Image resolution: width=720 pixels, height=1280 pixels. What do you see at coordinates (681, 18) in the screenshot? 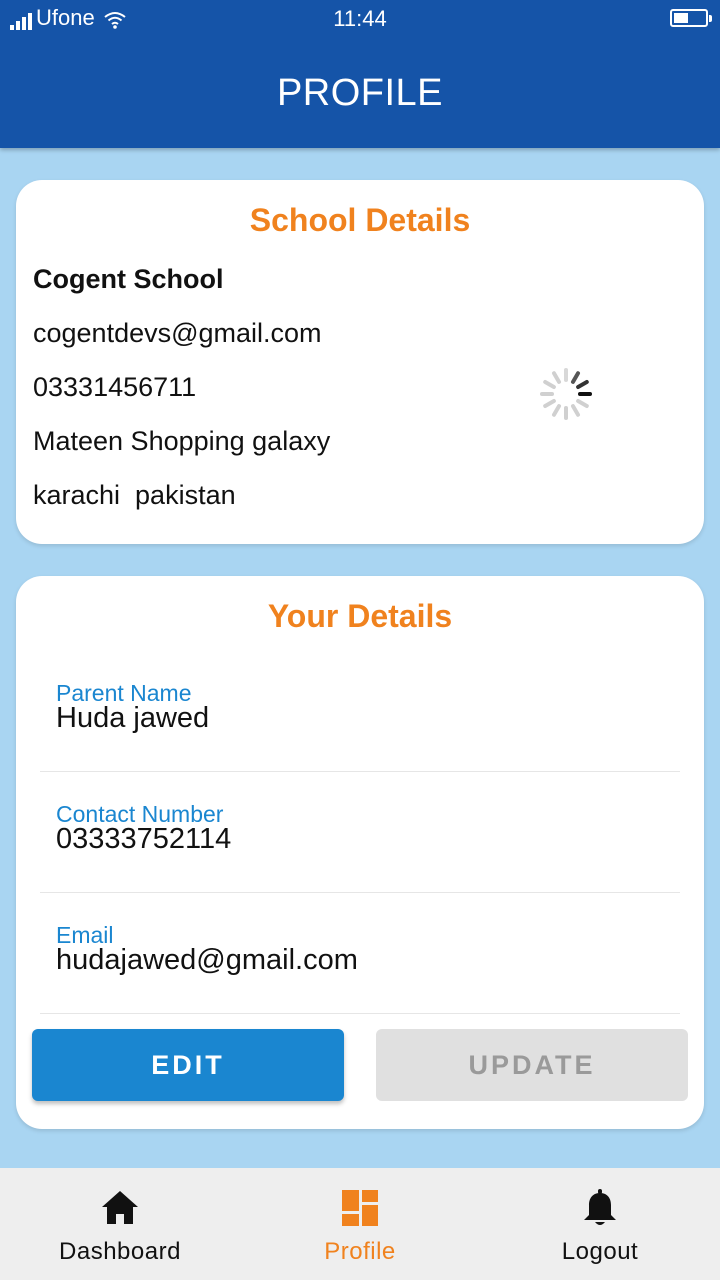
I see `battery-level` at bounding box center [681, 18].